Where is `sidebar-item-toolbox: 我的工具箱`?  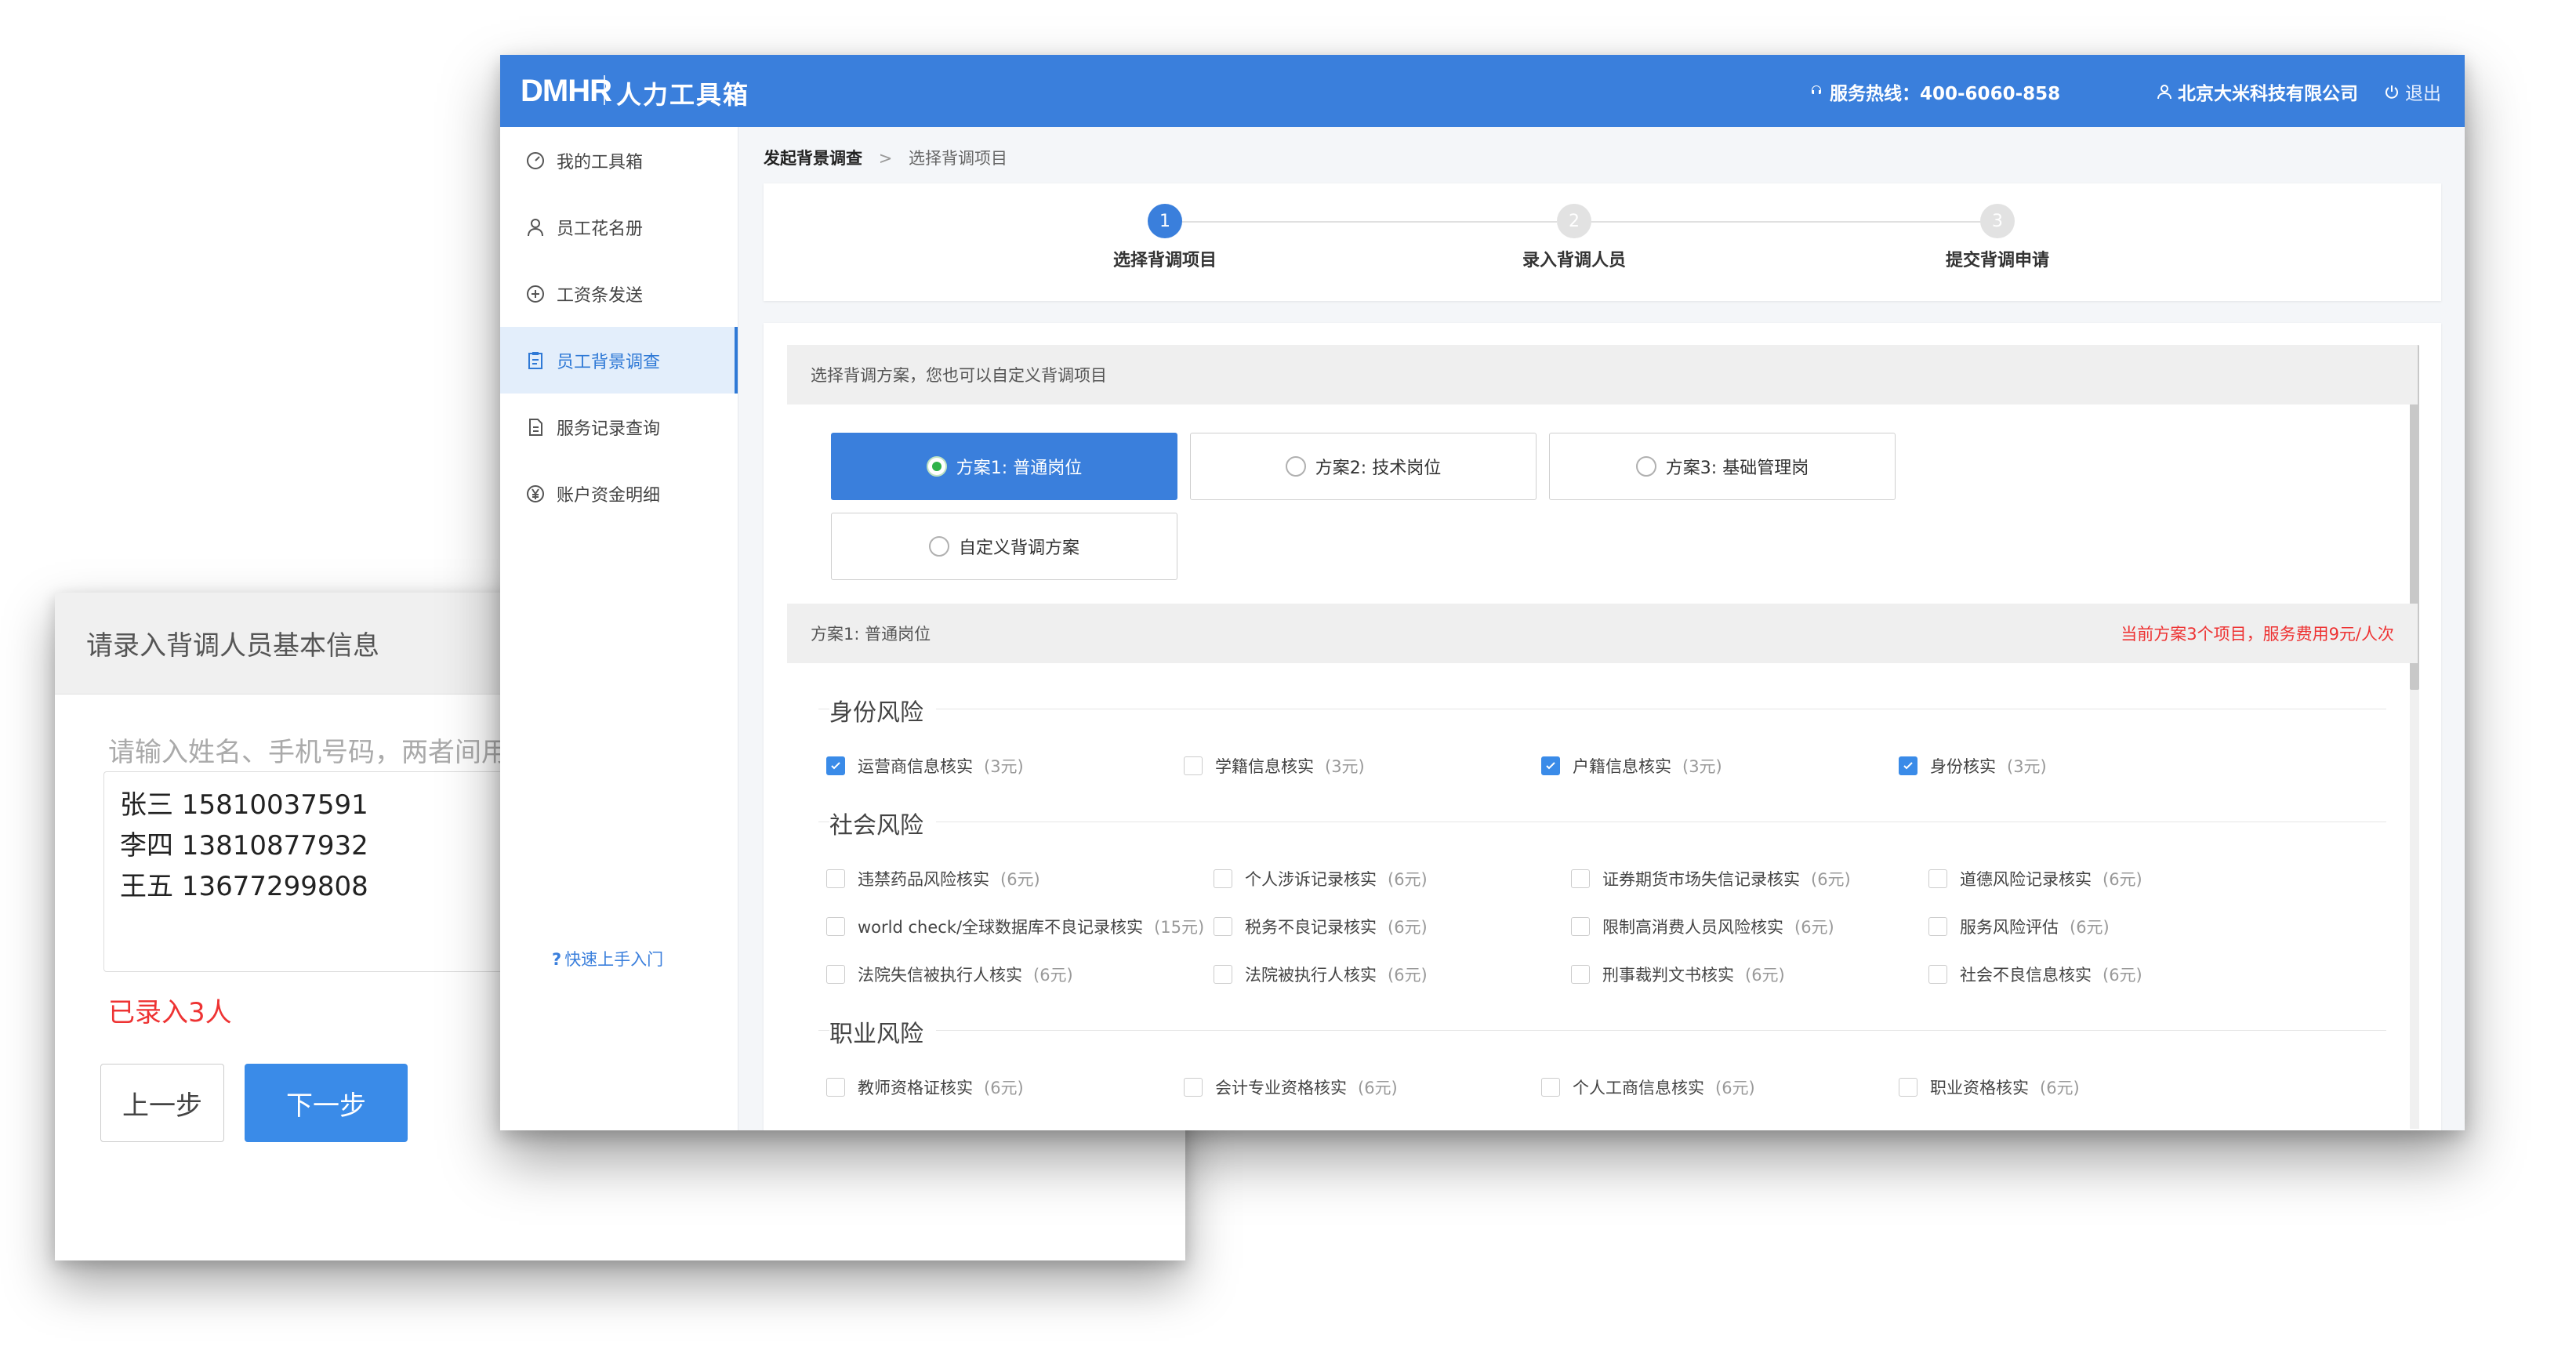 sidebar-item-toolbox: 我的工具箱 is located at coordinates (619, 160).